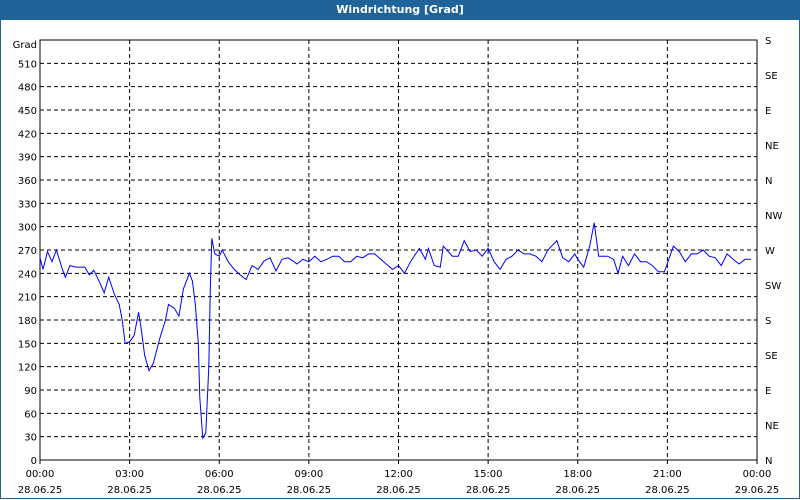 The width and height of the screenshot is (800, 500). What do you see at coordinates (27, 204) in the screenshot?
I see `y-tick-label: 330` at bounding box center [27, 204].